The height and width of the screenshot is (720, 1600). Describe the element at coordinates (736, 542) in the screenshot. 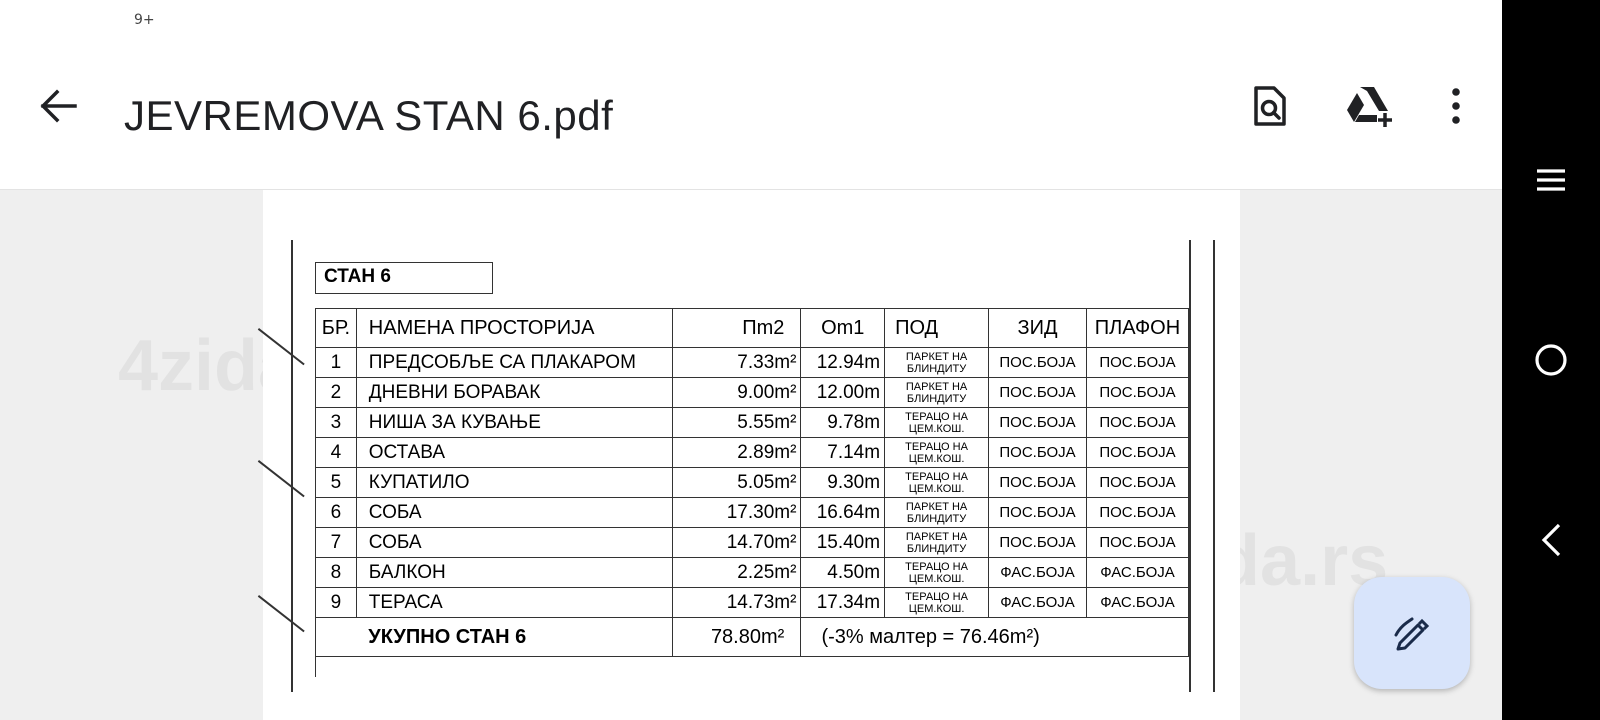

I see `cell-area: 14.70m²` at that location.